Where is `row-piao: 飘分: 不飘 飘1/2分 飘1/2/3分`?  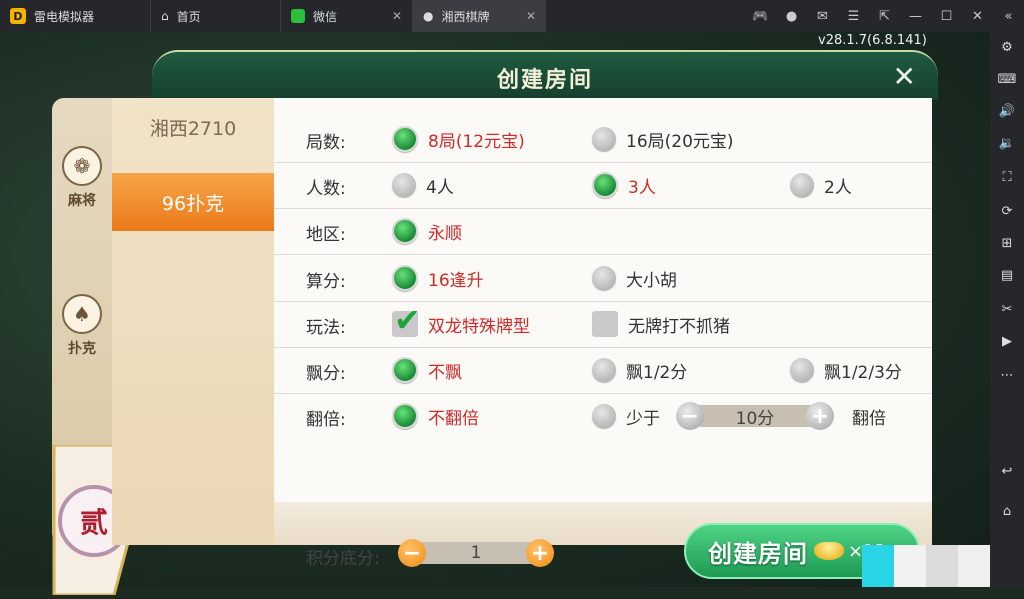 row-piao: 飘分: 不飘 飘1/2分 飘1/2/3分 is located at coordinates (603, 370).